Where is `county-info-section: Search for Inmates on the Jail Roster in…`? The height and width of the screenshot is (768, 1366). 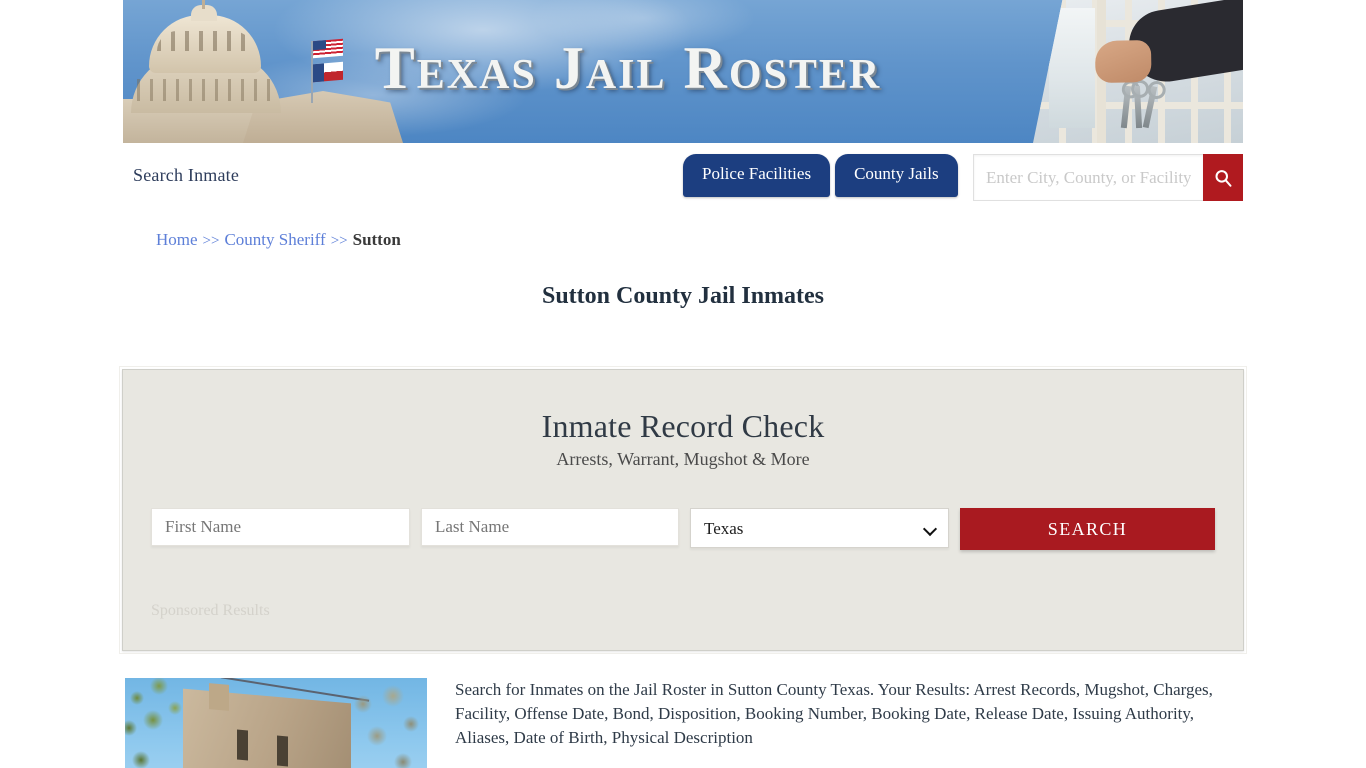
county-info-section: Search for Inmates on the Jail Roster in… is located at coordinates (683, 723).